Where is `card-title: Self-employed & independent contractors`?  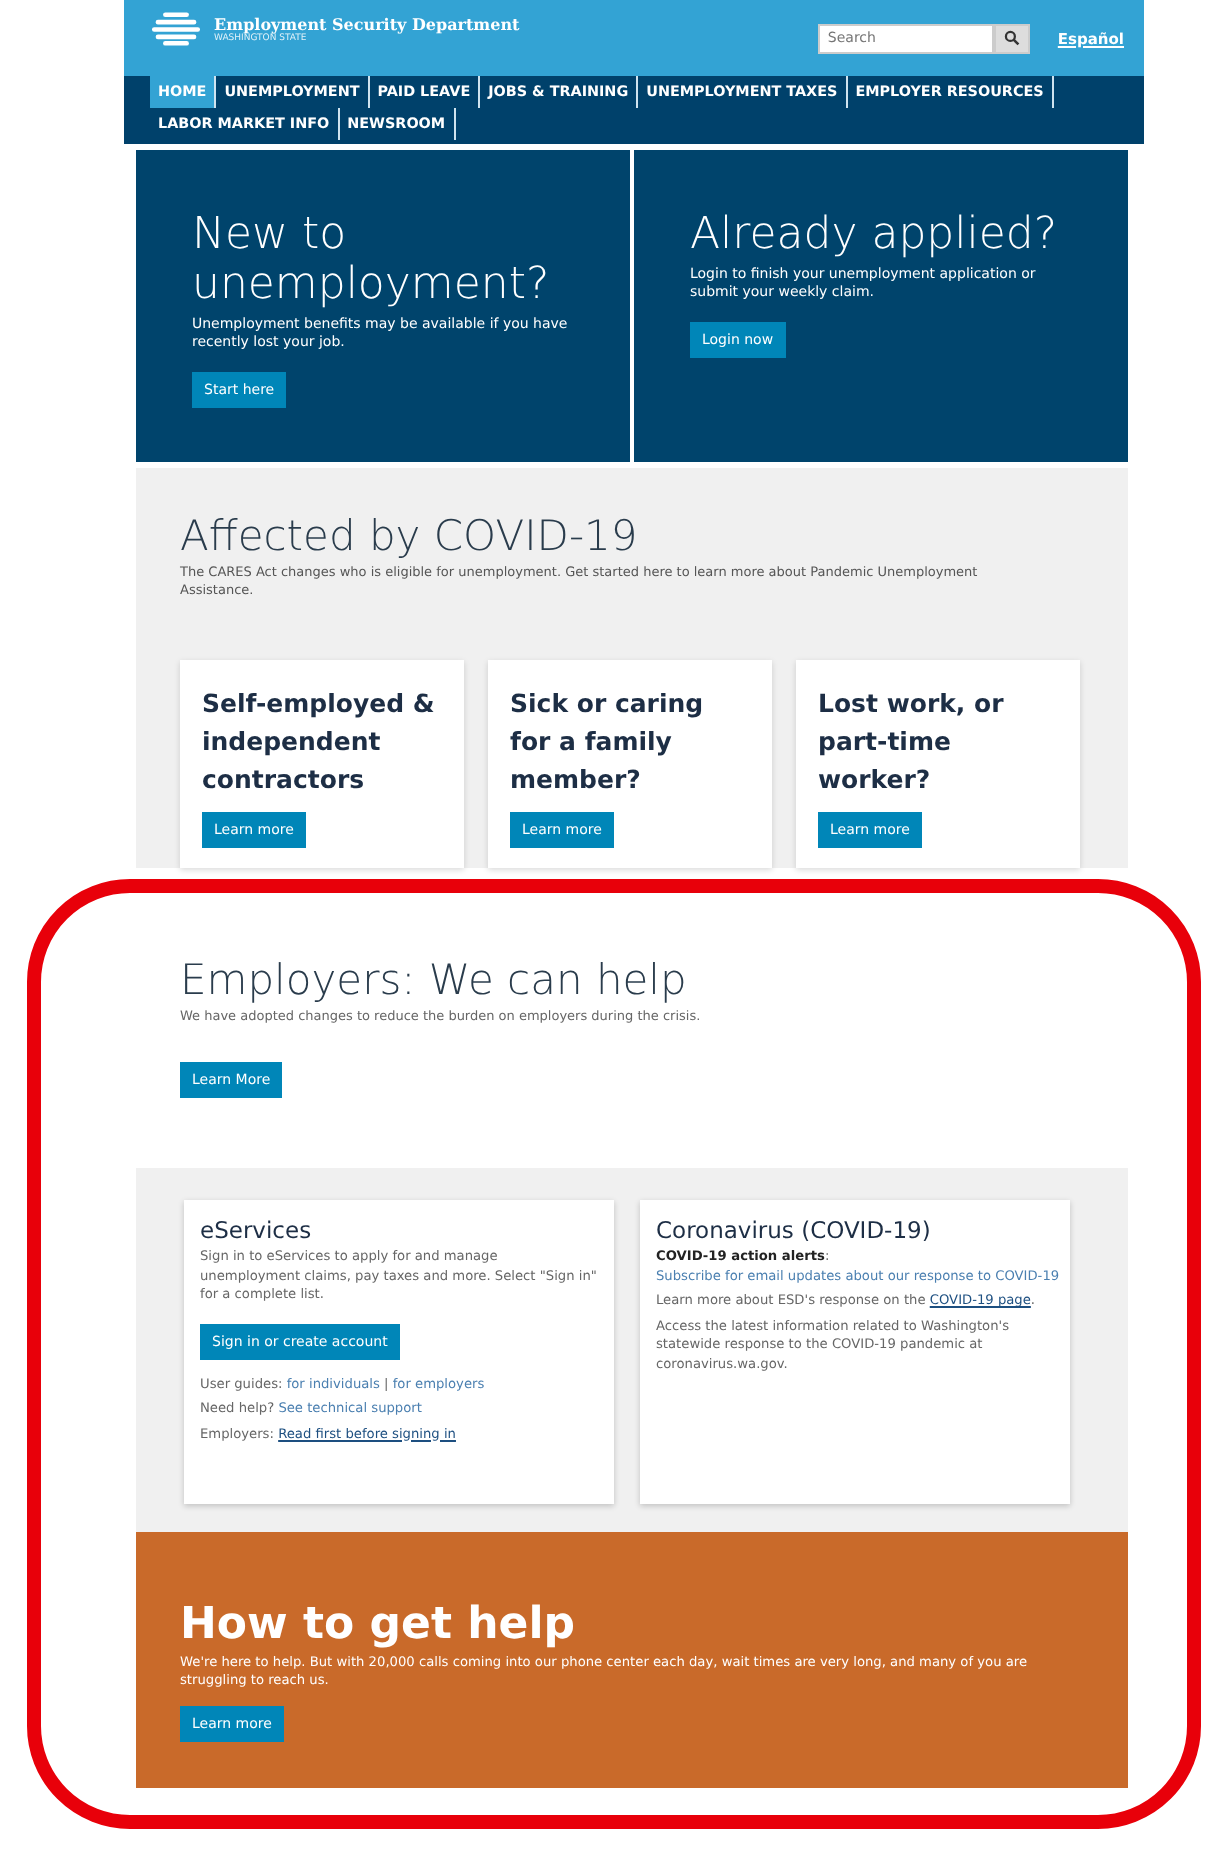 card-title: Self-employed & independent contractors is located at coordinates (319, 742).